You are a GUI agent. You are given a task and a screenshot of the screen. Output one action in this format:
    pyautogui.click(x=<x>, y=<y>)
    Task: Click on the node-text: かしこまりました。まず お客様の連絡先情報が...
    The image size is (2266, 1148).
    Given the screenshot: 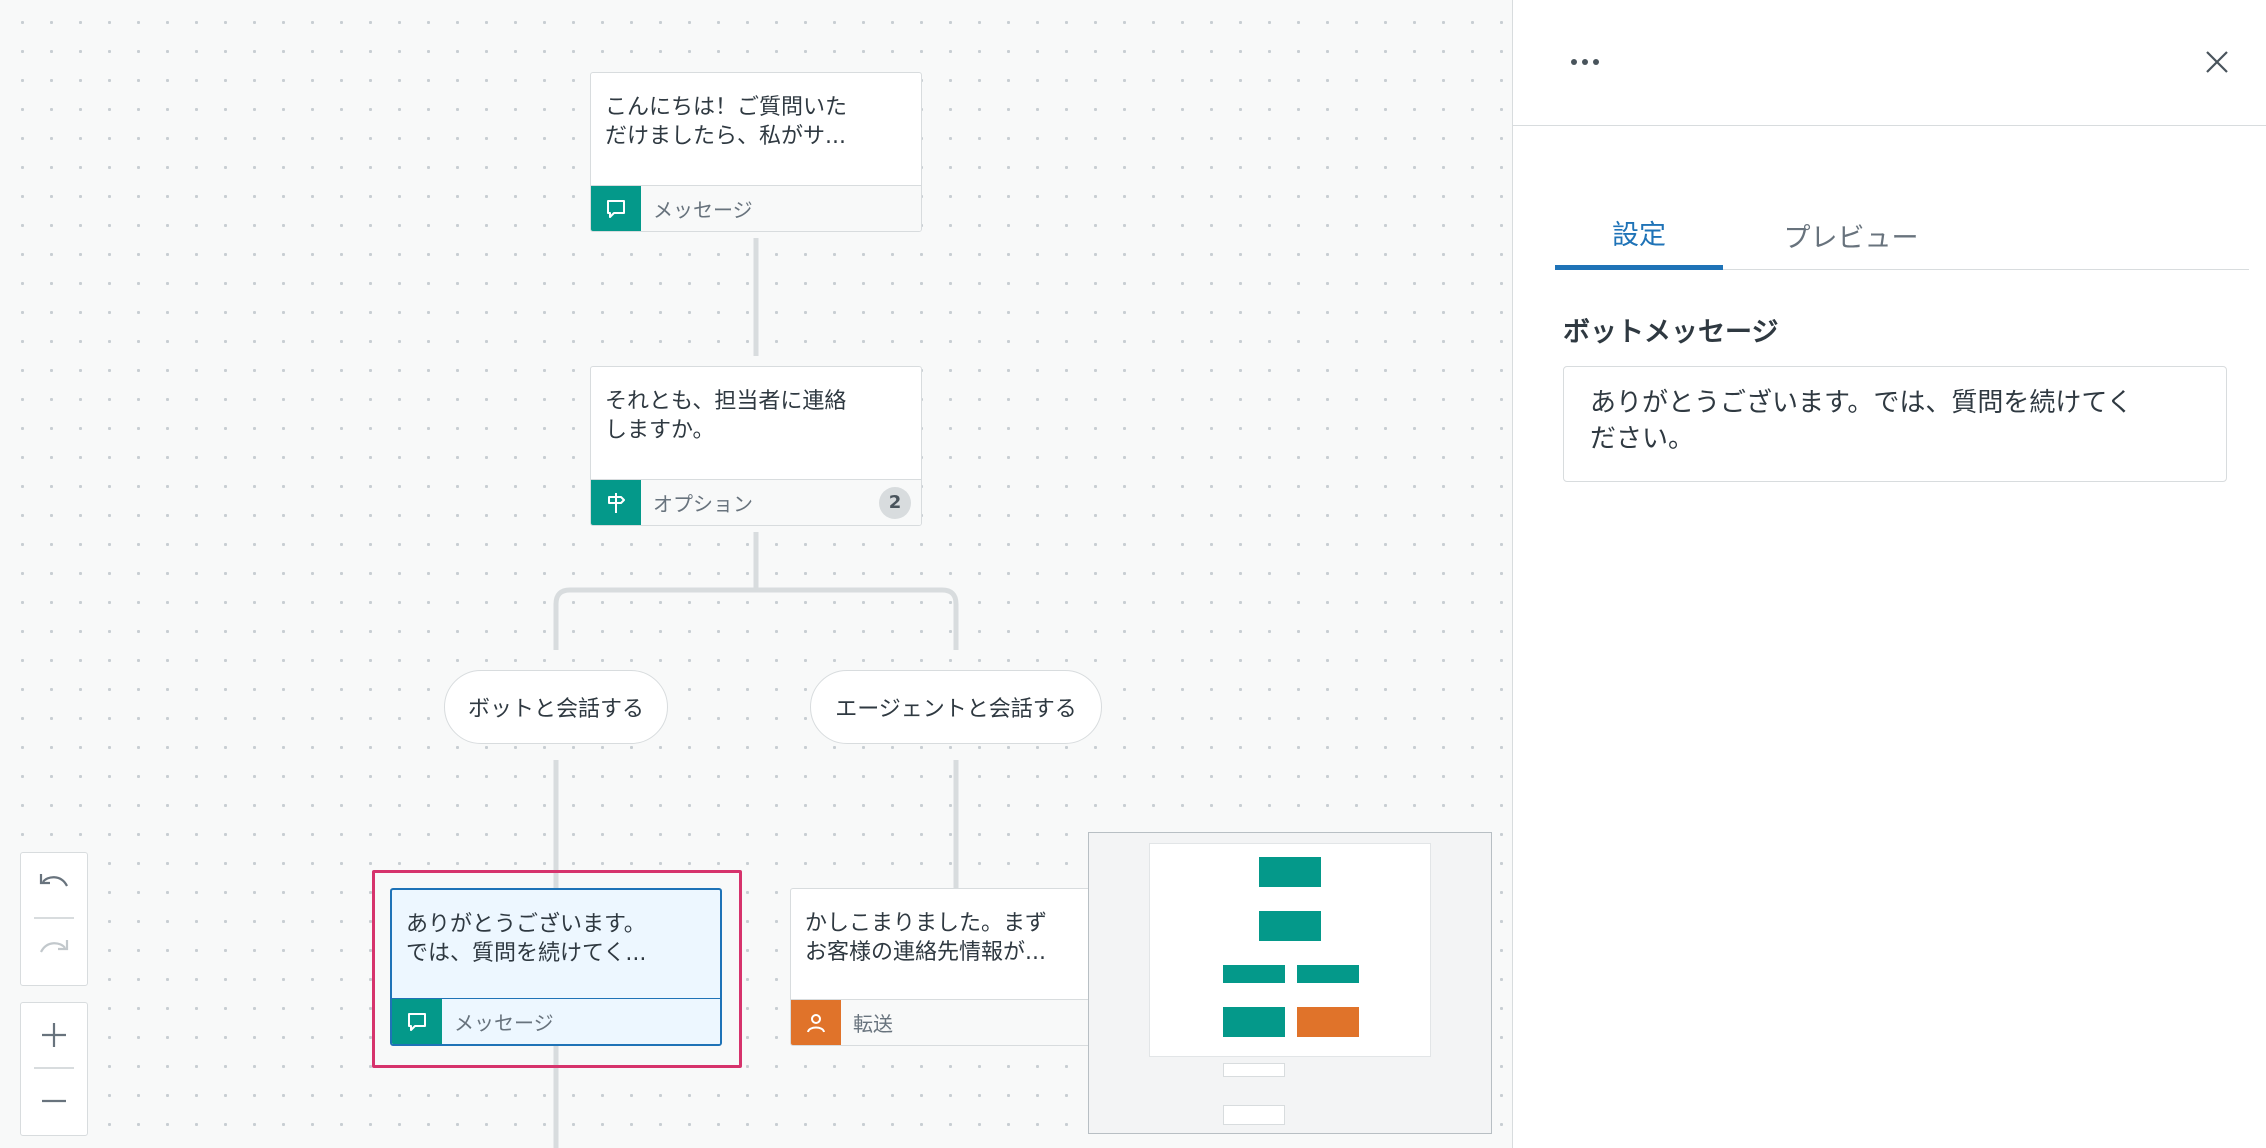 What is the action you would take?
    pyautogui.click(x=926, y=938)
    